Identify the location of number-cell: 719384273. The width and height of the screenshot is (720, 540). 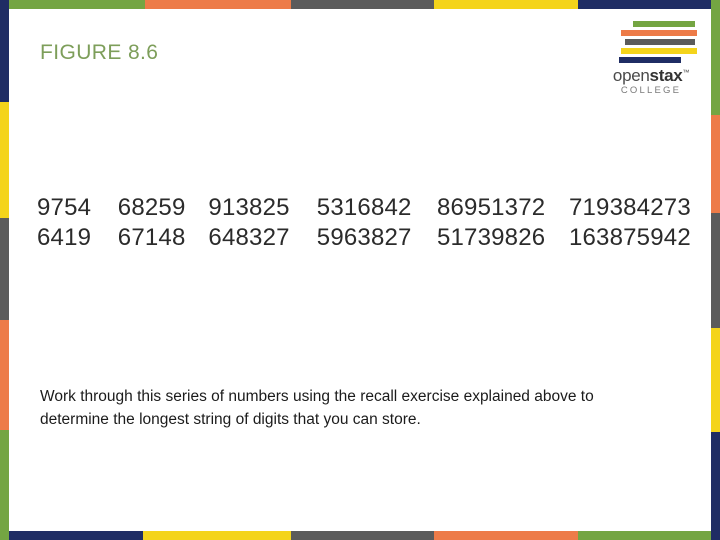
(629, 207).